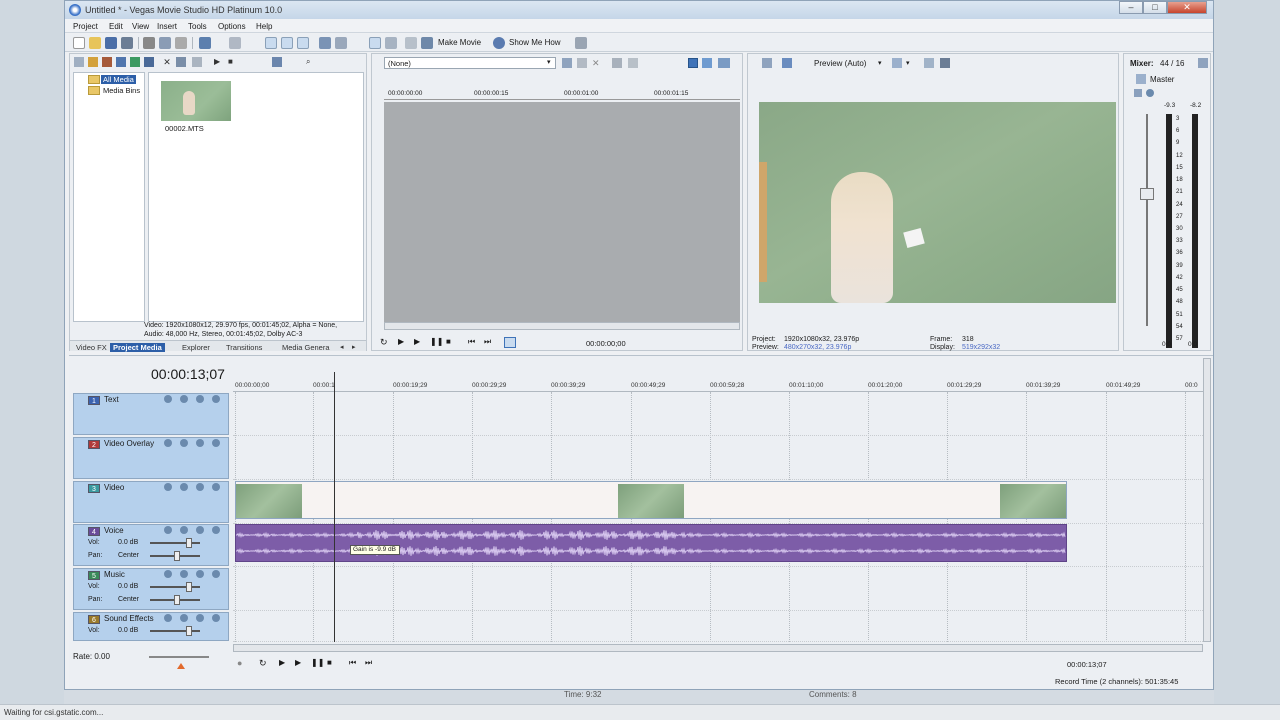 Image resolution: width=1280 pixels, height=720 pixels. What do you see at coordinates (118, 79) in the screenshot?
I see `tree-item-all-media: All Media` at bounding box center [118, 79].